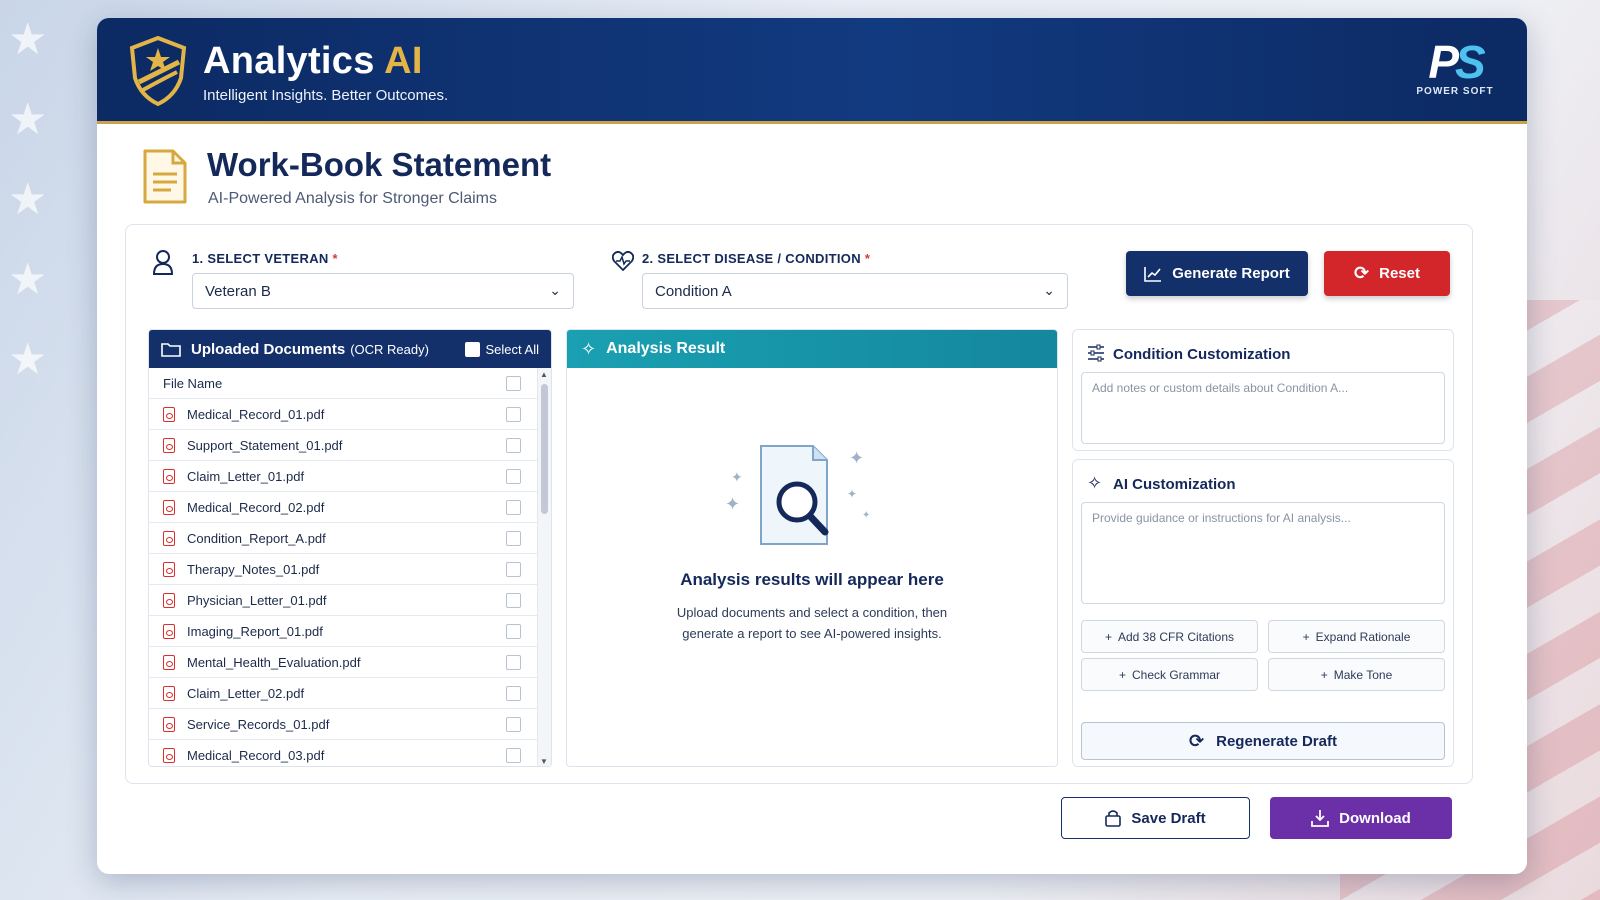 Image resolution: width=1600 pixels, height=900 pixels. I want to click on scroll-down-arrow: ▼, so click(544, 761).